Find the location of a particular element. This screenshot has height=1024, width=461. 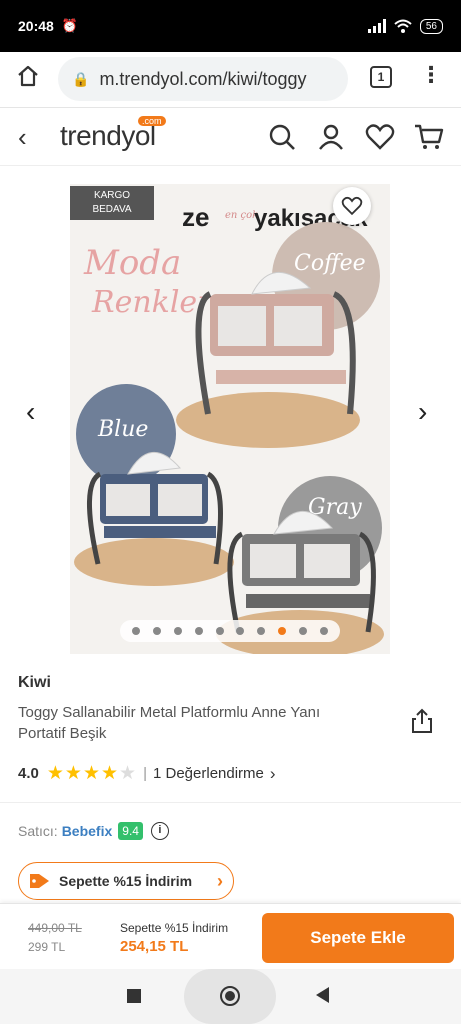

cargo-line-1: KARGO is located at coordinates (112, 195).